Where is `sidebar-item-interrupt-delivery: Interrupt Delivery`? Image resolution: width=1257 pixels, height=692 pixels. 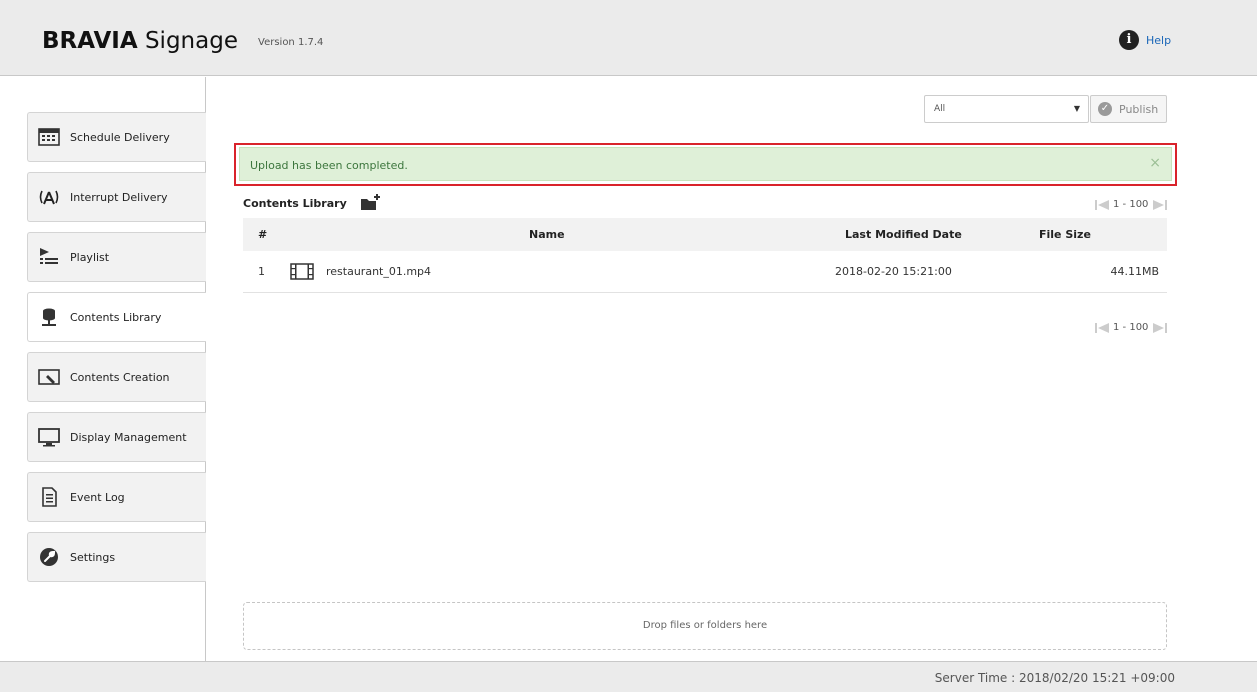 sidebar-item-interrupt-delivery: Interrupt Delivery is located at coordinates (116, 197).